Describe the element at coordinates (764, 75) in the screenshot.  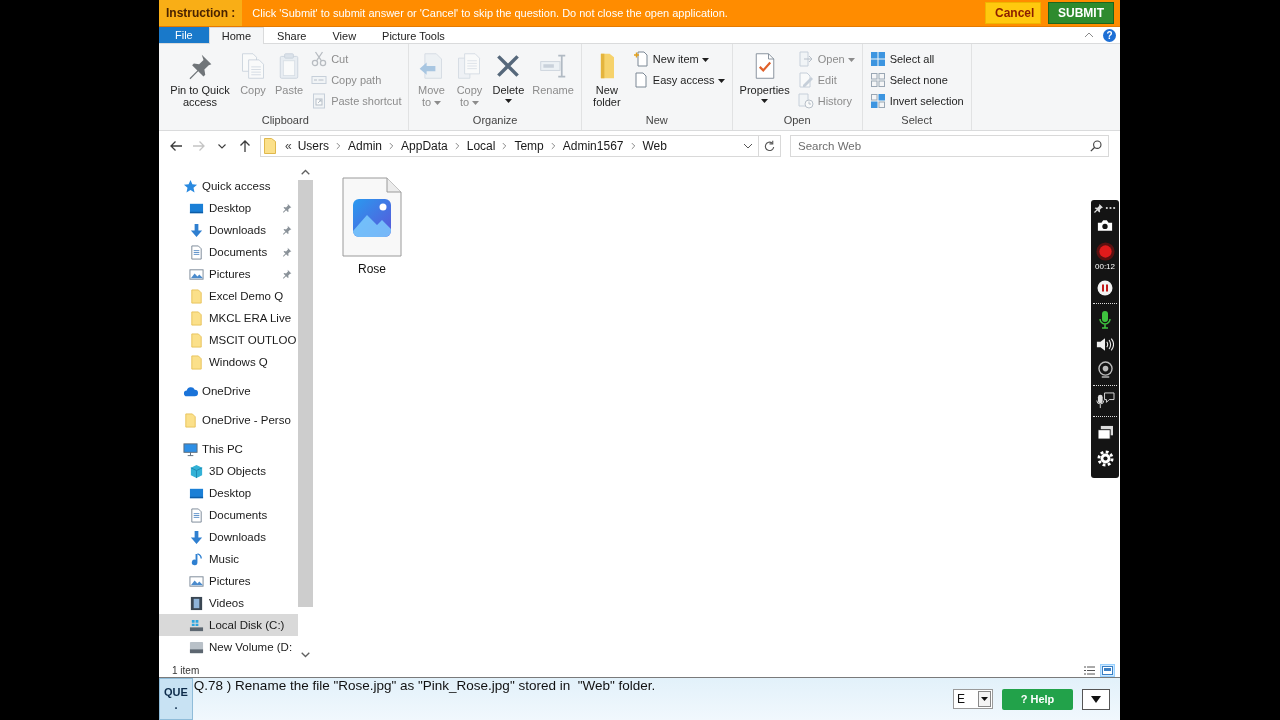
I see `ribbon-button: Properties` at that location.